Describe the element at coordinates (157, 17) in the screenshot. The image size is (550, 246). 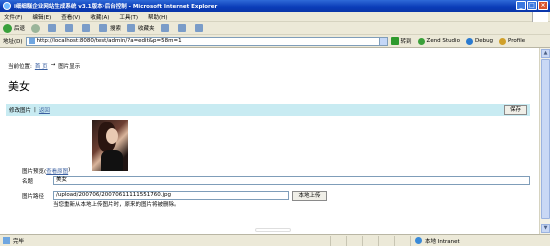
I see `menu-help: 帮助(H)` at that location.